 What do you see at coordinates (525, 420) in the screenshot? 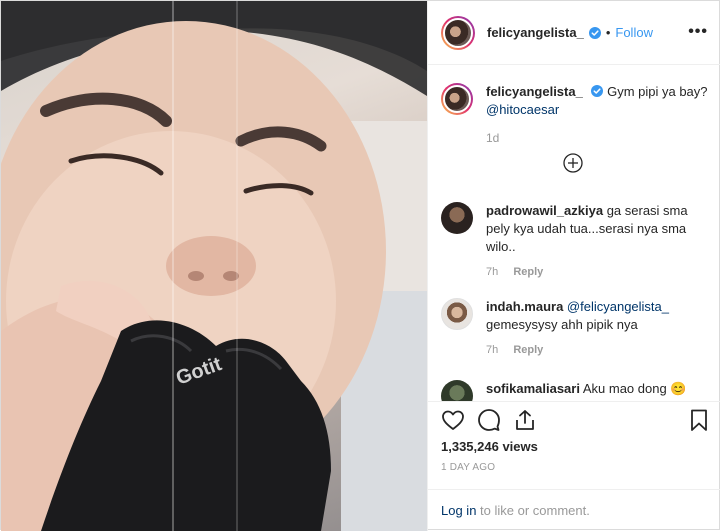
I see `share-icon` at bounding box center [525, 420].